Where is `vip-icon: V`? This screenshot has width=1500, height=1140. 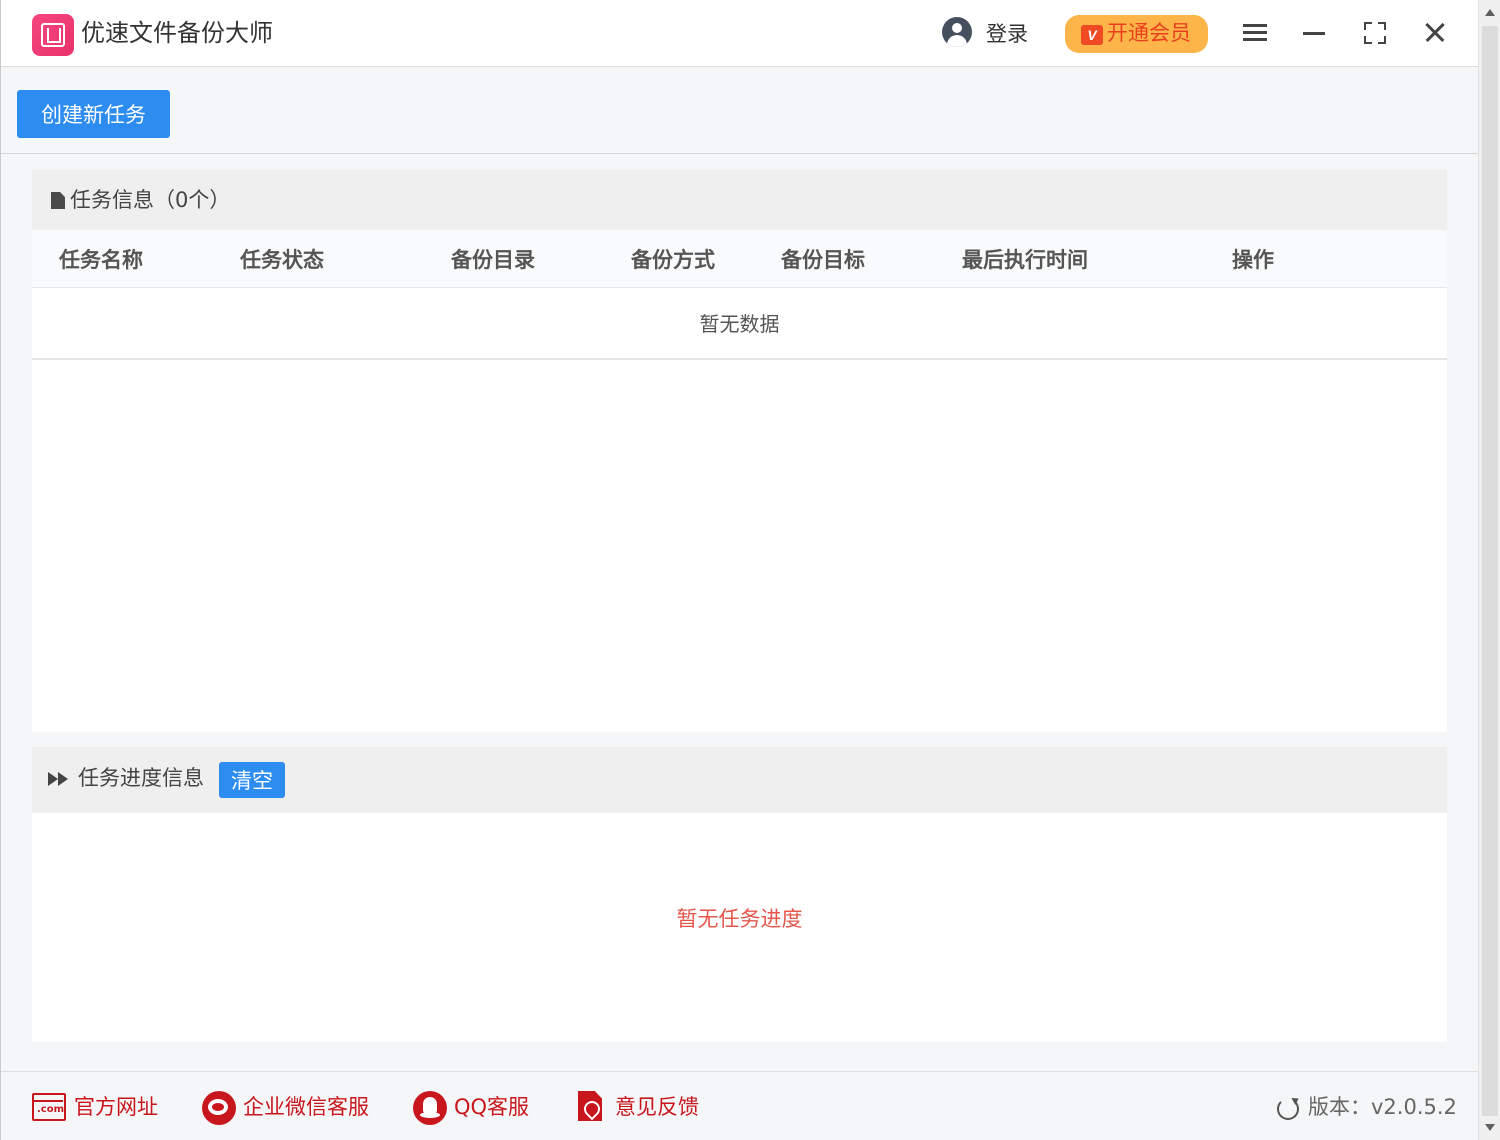 vip-icon: V is located at coordinates (1092, 35).